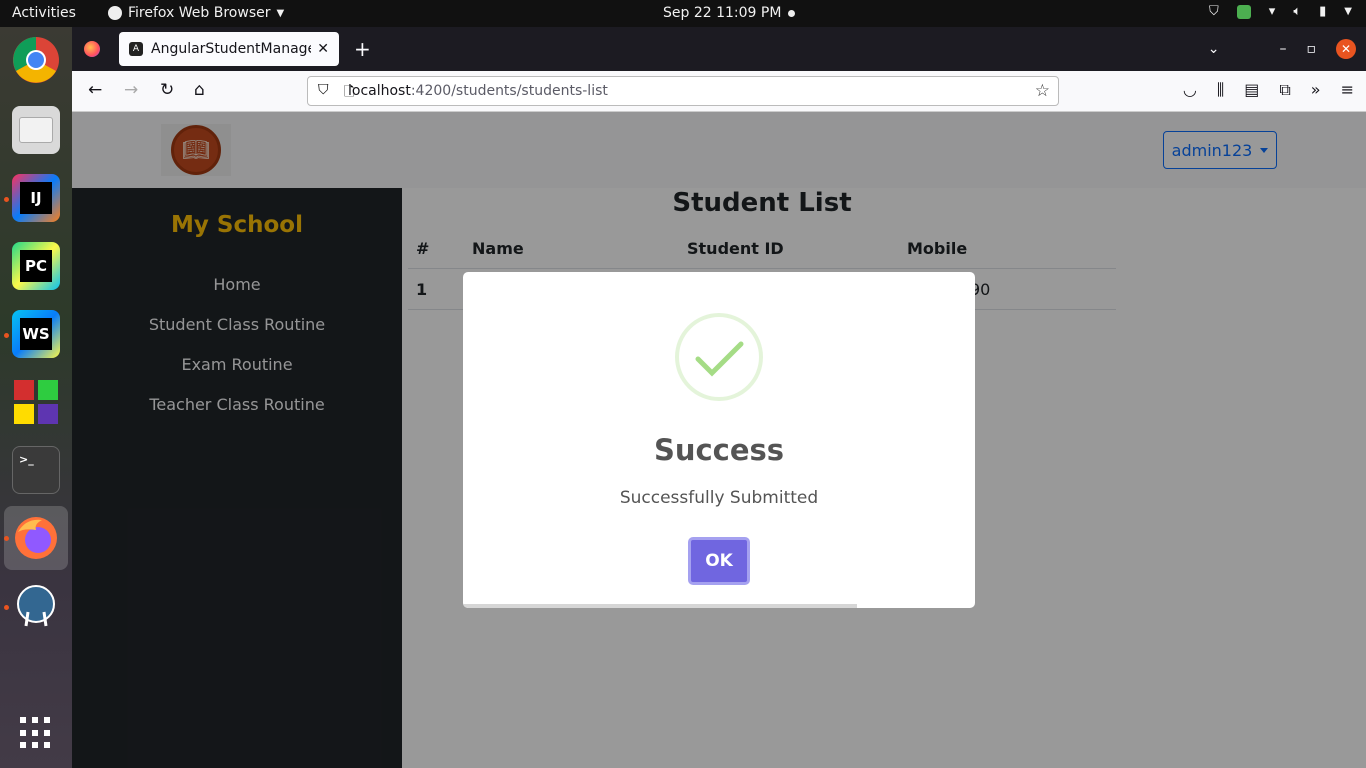  What do you see at coordinates (36, 402) in the screenshot?
I see `grid-app-icon` at bounding box center [36, 402].